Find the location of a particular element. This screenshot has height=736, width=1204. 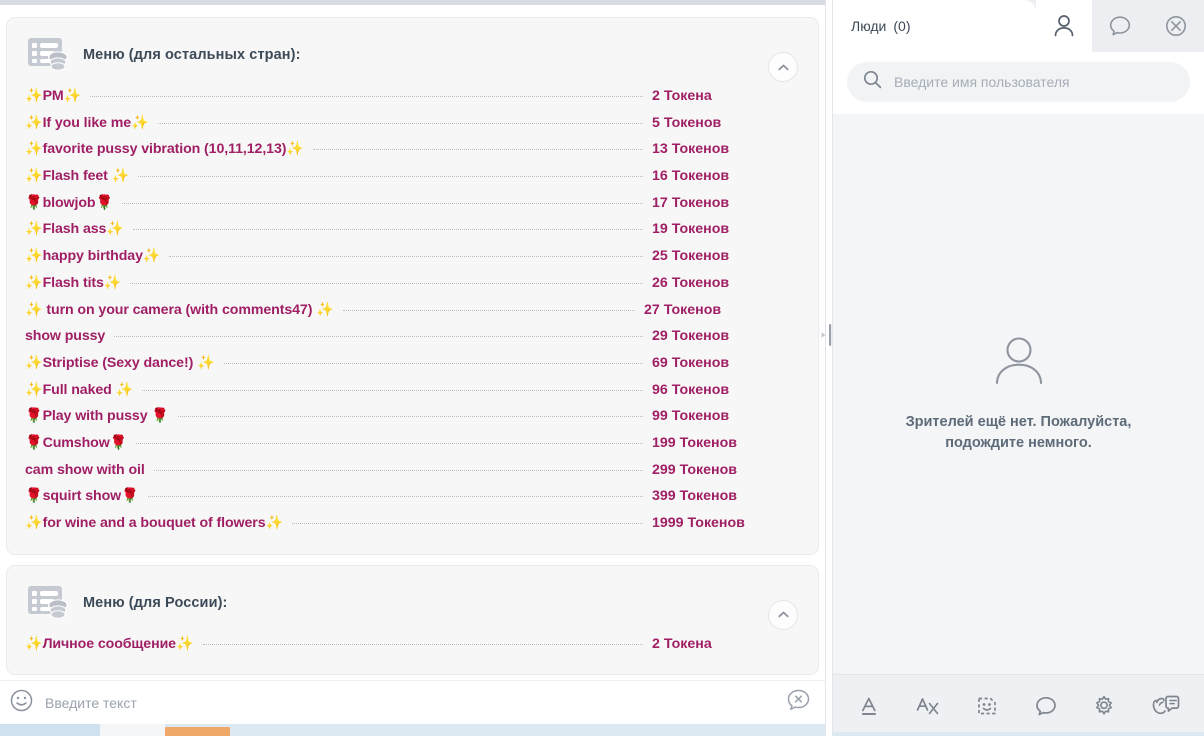

tab-people: Люди (0) is located at coordinates (934, 26).